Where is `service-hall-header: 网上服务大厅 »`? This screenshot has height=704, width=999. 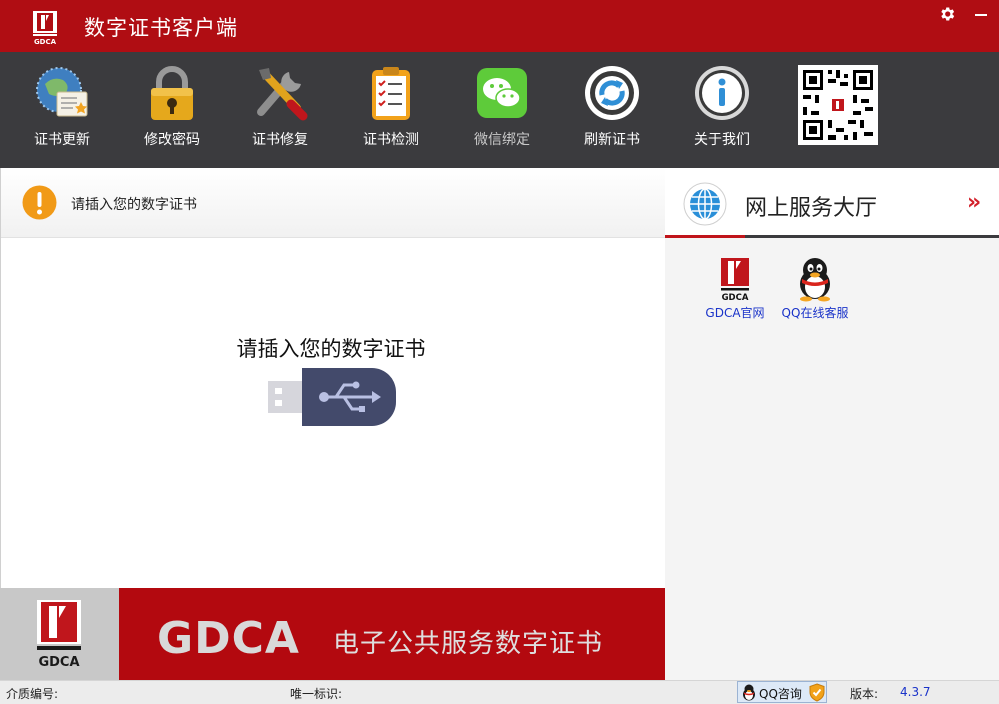 service-hall-header: 网上服务大厅 » is located at coordinates (832, 203).